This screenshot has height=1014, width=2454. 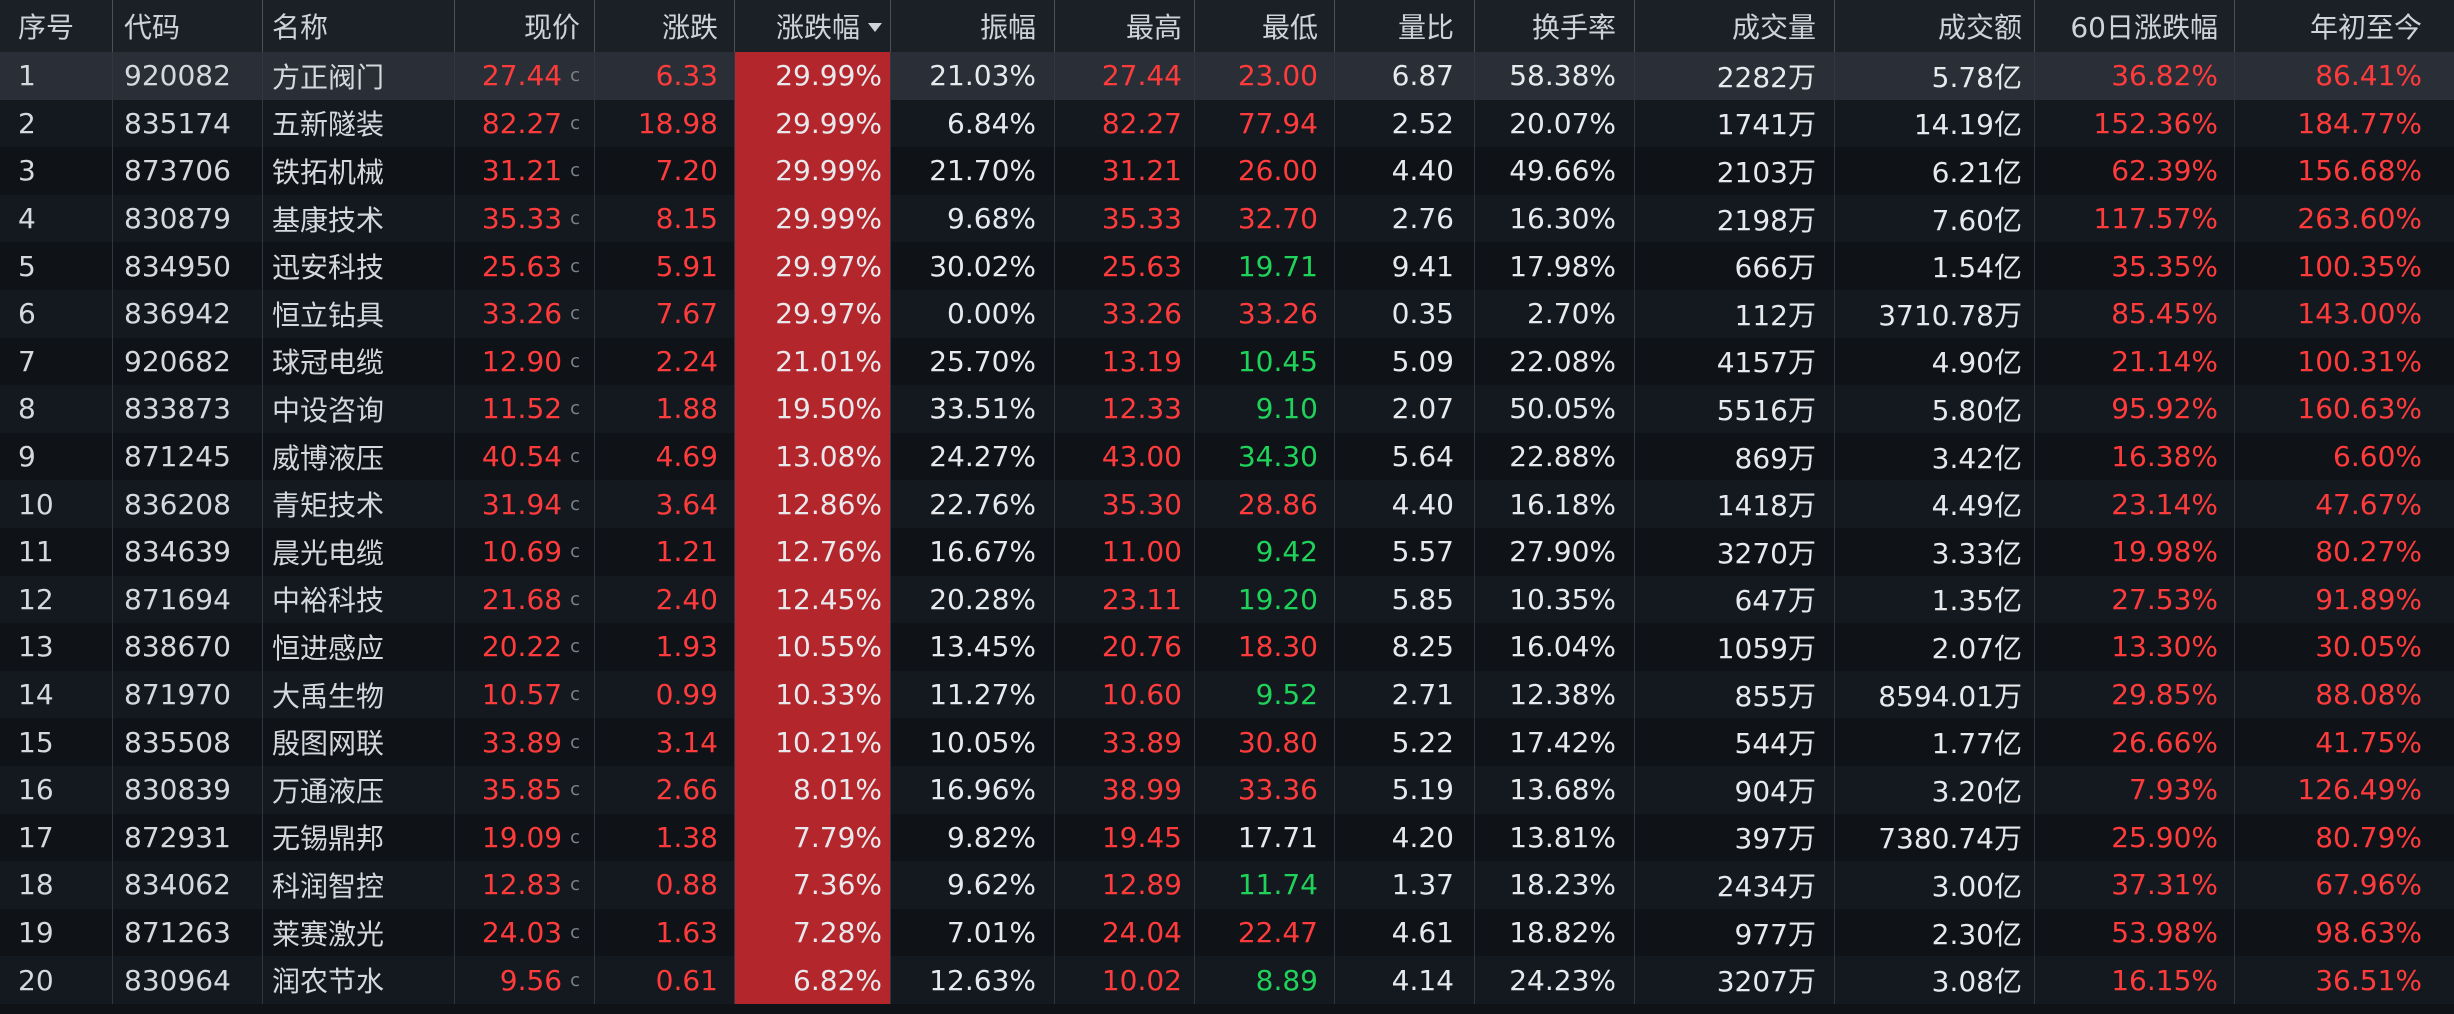 I want to click on cell-name: 迅安科技, so click(x=357, y=266).